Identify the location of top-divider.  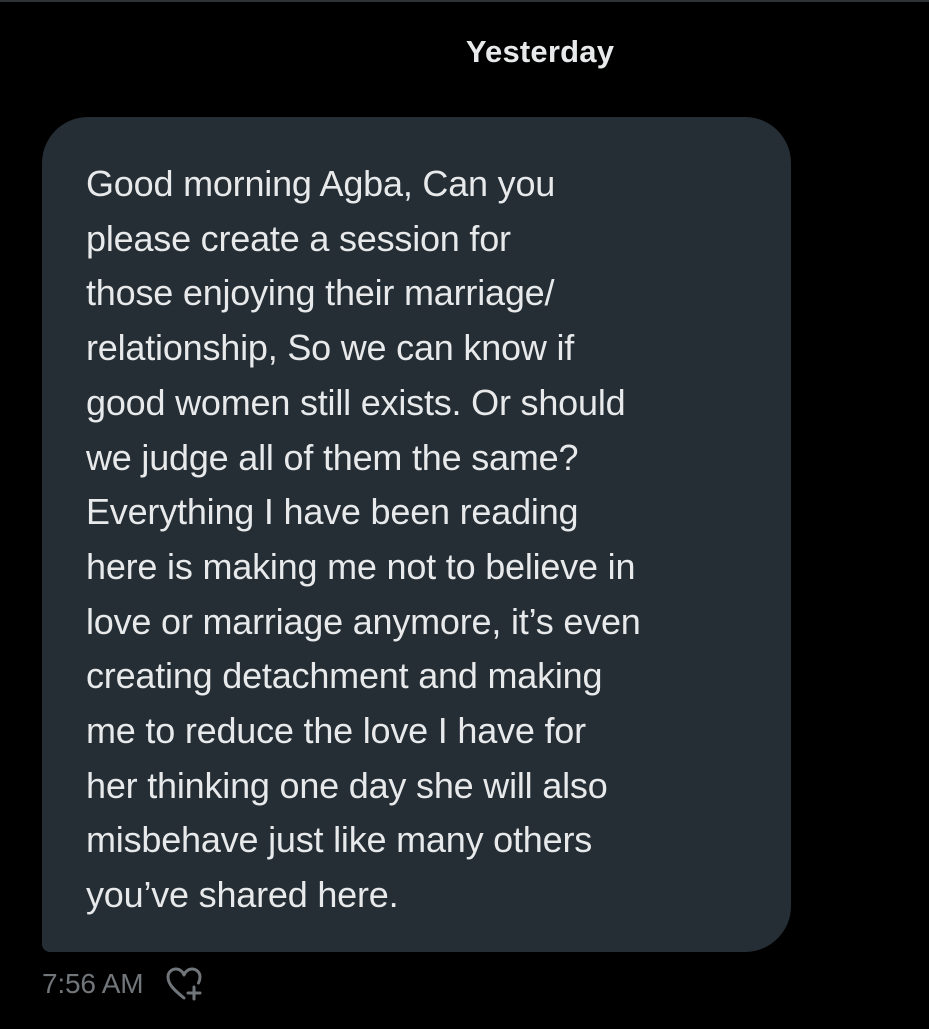
(464, 1).